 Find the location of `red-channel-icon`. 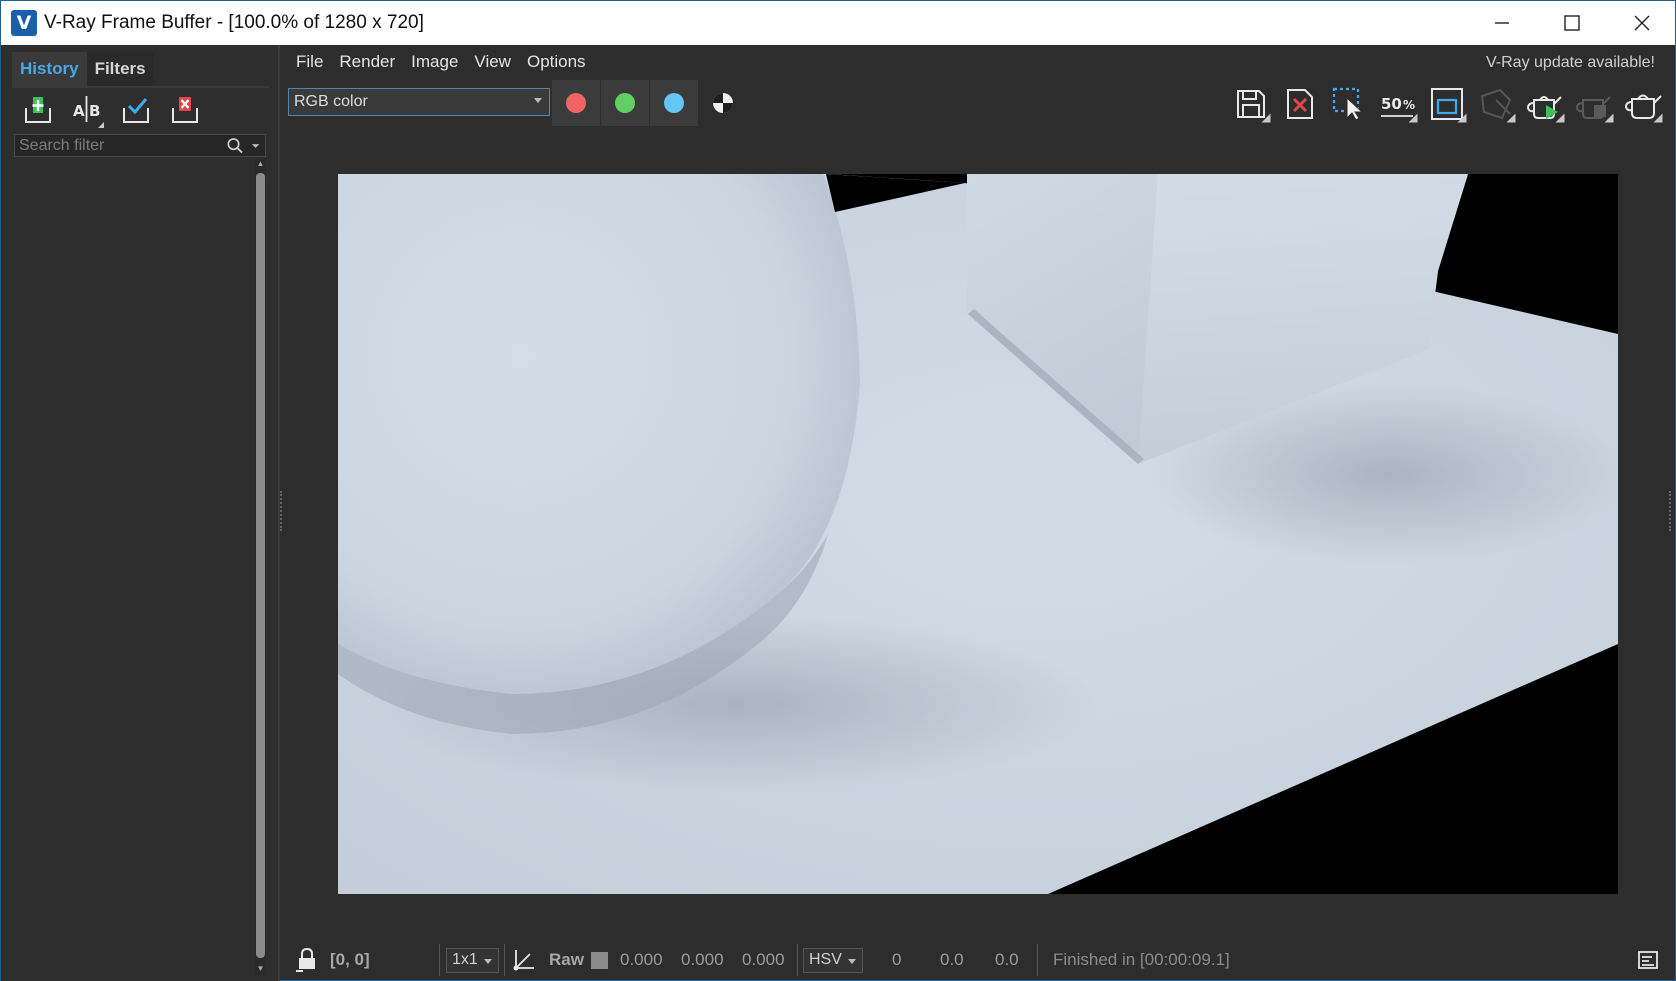

red-channel-icon is located at coordinates (576, 103).